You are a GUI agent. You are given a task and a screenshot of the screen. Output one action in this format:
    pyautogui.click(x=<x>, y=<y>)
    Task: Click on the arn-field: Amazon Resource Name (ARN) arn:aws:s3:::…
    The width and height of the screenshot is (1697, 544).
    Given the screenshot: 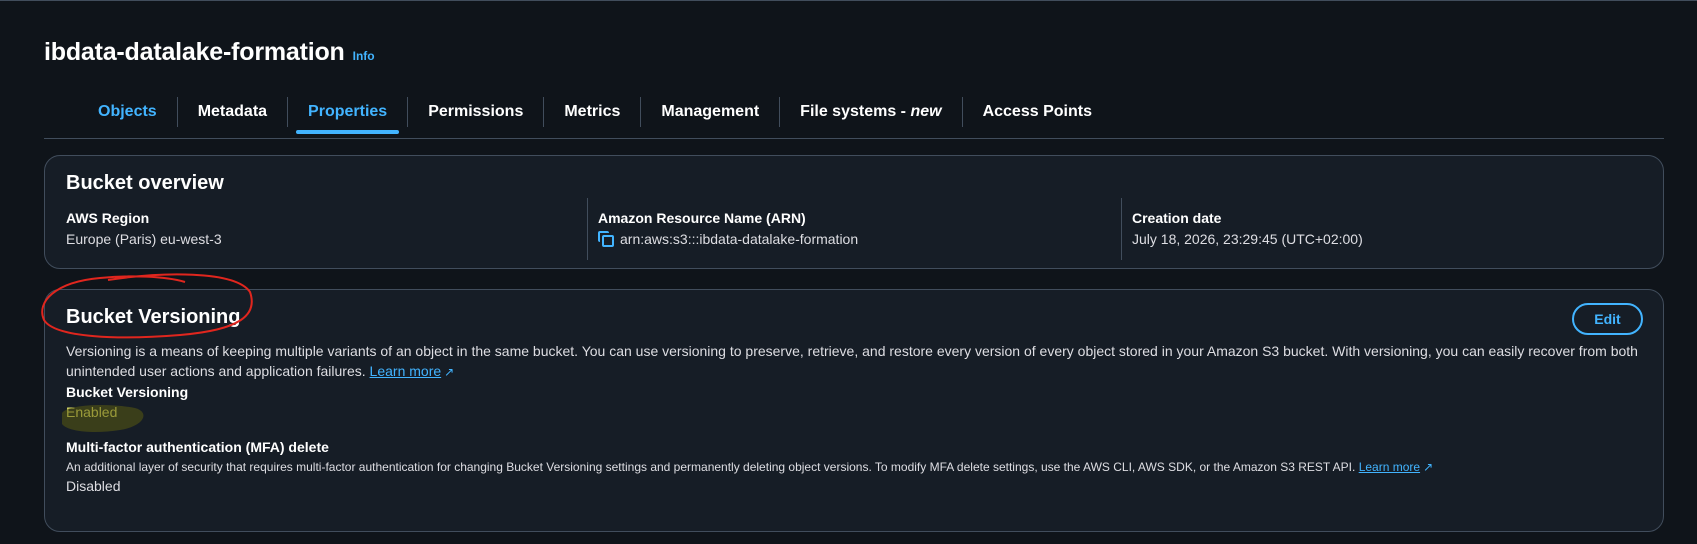 What is the action you would take?
    pyautogui.click(x=728, y=240)
    